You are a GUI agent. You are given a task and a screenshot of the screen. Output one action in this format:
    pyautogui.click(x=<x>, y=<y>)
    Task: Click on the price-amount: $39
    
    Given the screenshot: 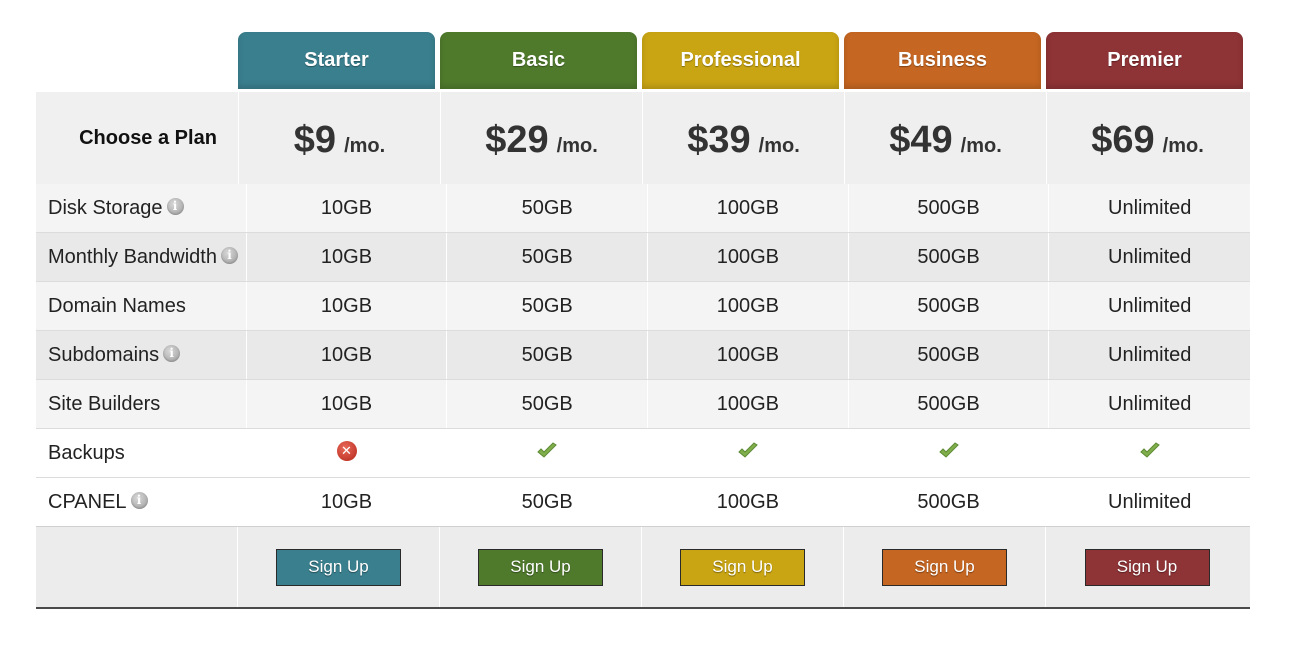 What is the action you would take?
    pyautogui.click(x=719, y=139)
    